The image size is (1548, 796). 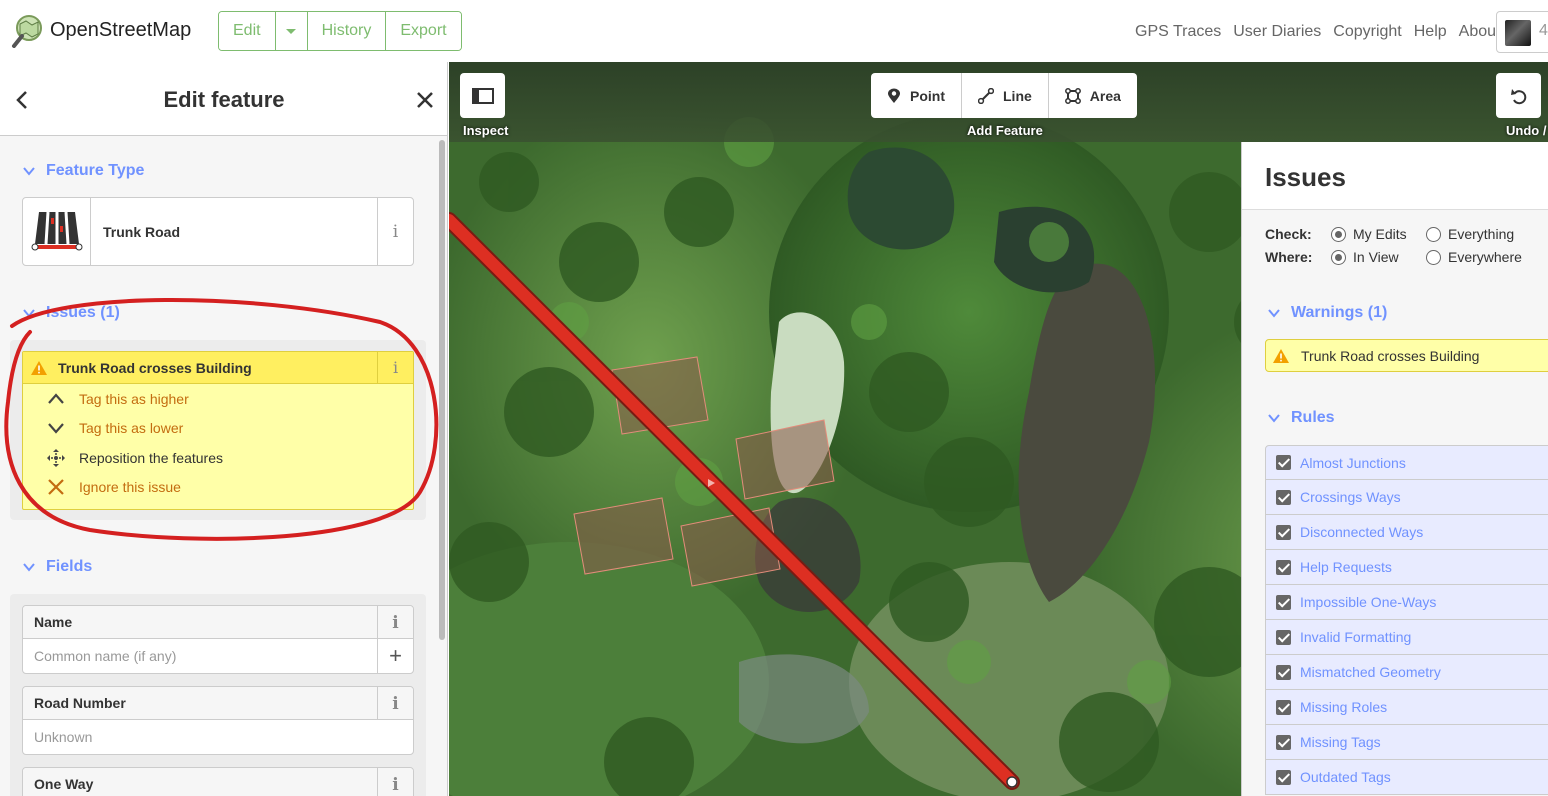 I want to click on warning-icon, so click(x=1281, y=355).